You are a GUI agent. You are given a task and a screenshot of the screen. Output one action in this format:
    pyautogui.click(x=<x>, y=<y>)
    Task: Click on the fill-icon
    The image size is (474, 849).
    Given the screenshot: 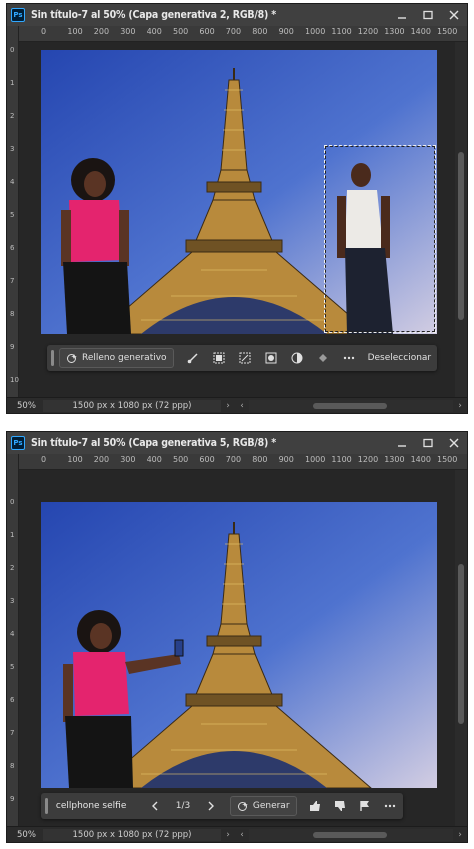 What is the action you would take?
    pyautogui.click(x=323, y=358)
    